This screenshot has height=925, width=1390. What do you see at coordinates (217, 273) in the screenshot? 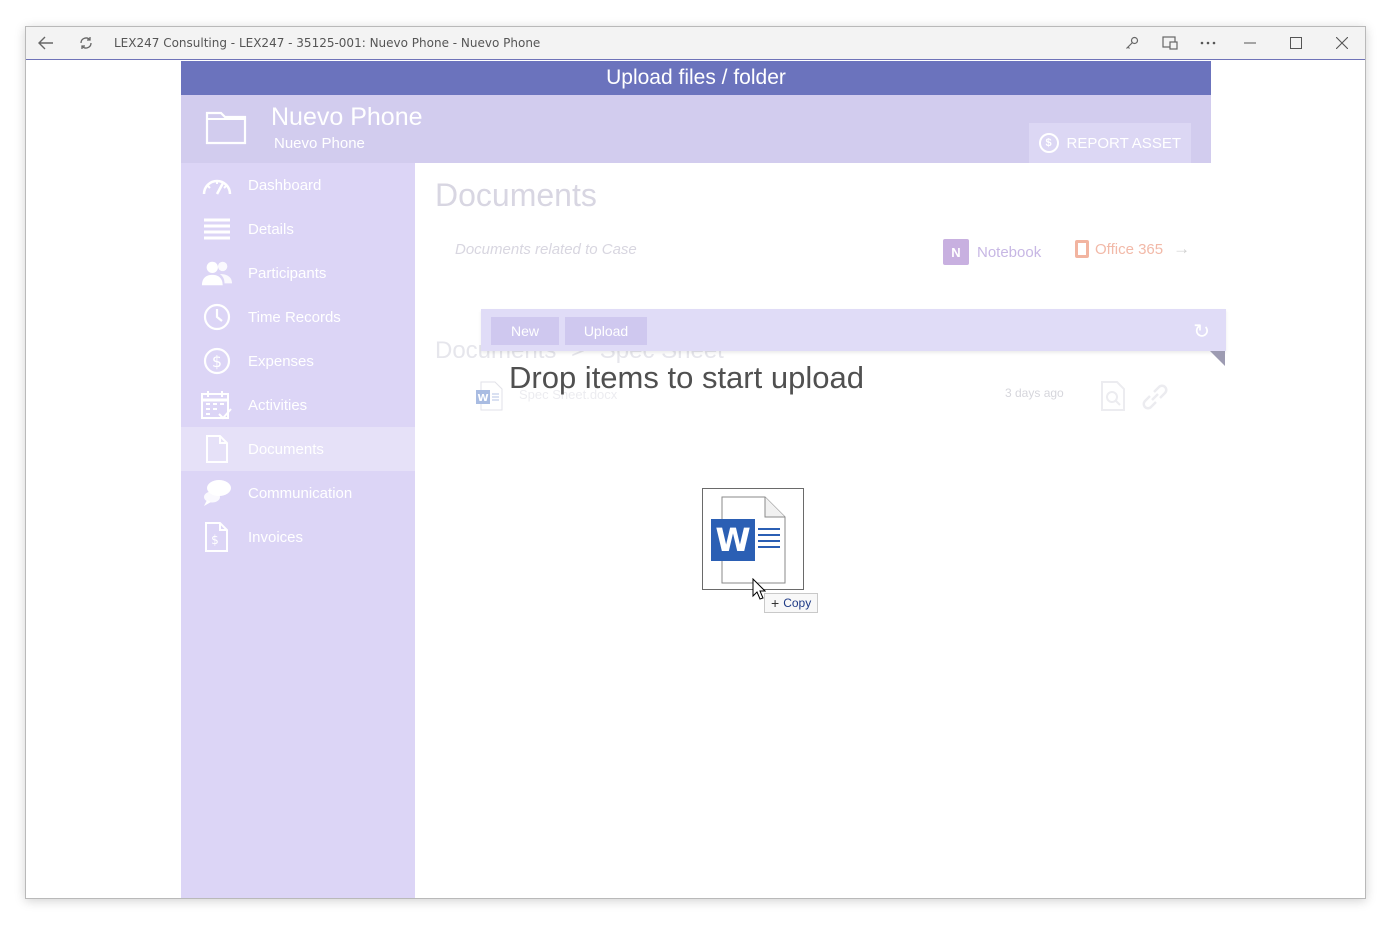
I see `people-icon` at bounding box center [217, 273].